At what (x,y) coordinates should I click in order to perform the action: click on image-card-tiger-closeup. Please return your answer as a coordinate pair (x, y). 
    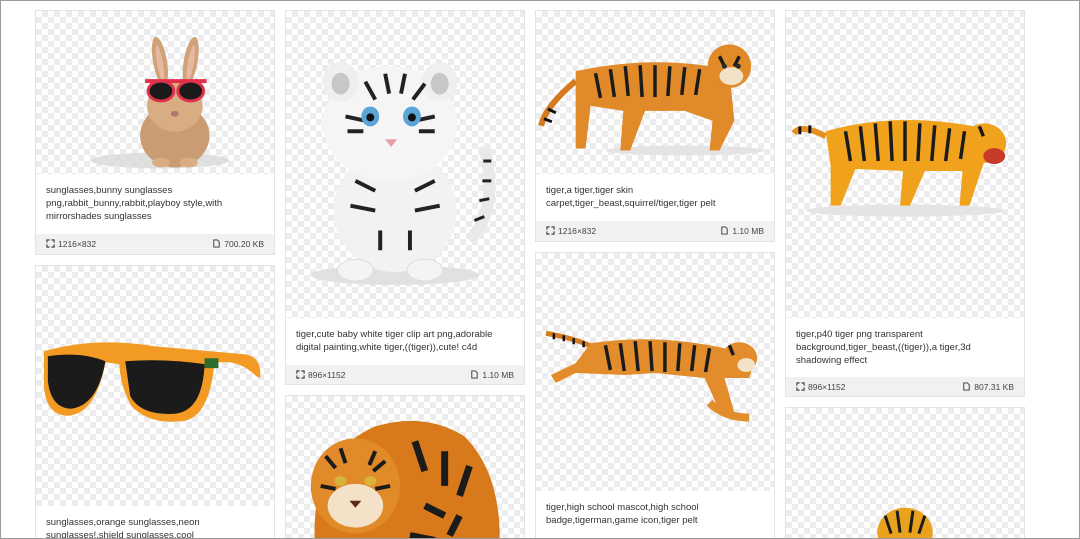
    Looking at the image, I should click on (405, 466).